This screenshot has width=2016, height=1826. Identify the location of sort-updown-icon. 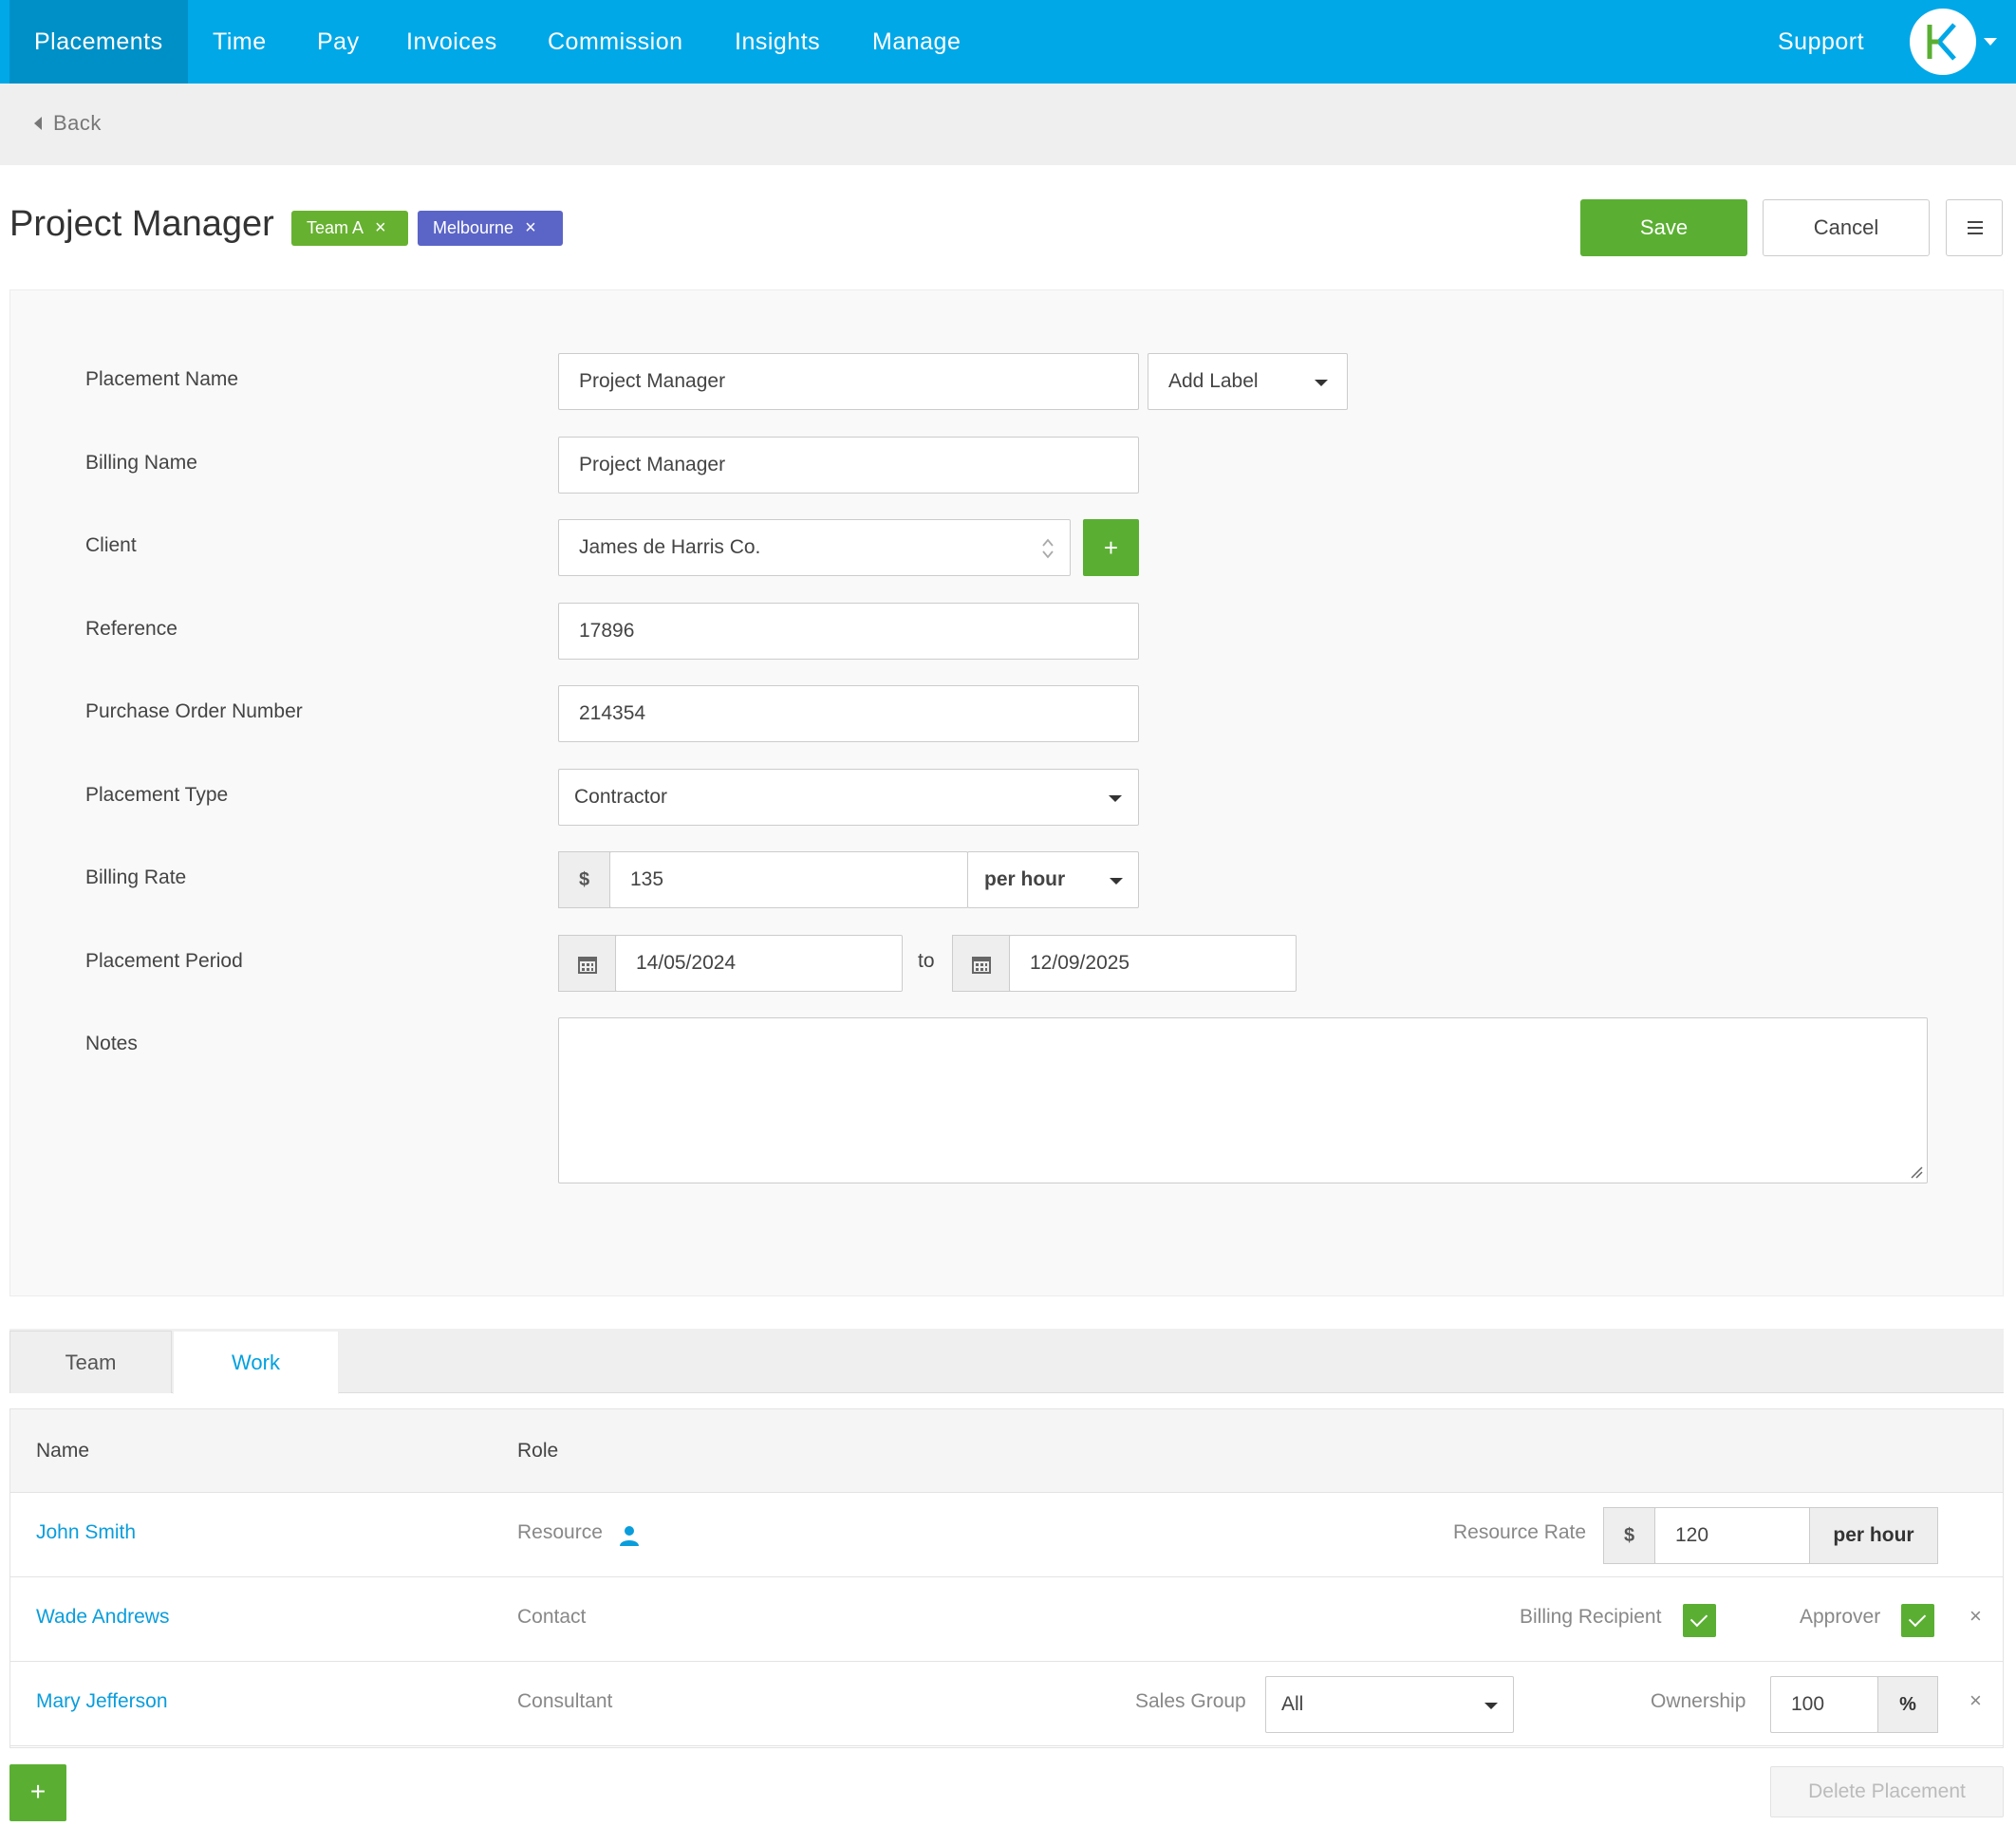
(1048, 548).